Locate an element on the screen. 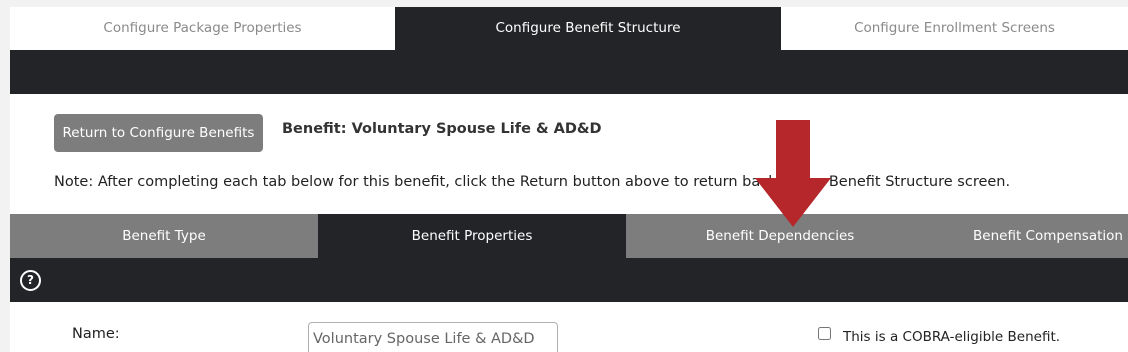  tab-benefit-type: Benefit Type is located at coordinates (164, 236).